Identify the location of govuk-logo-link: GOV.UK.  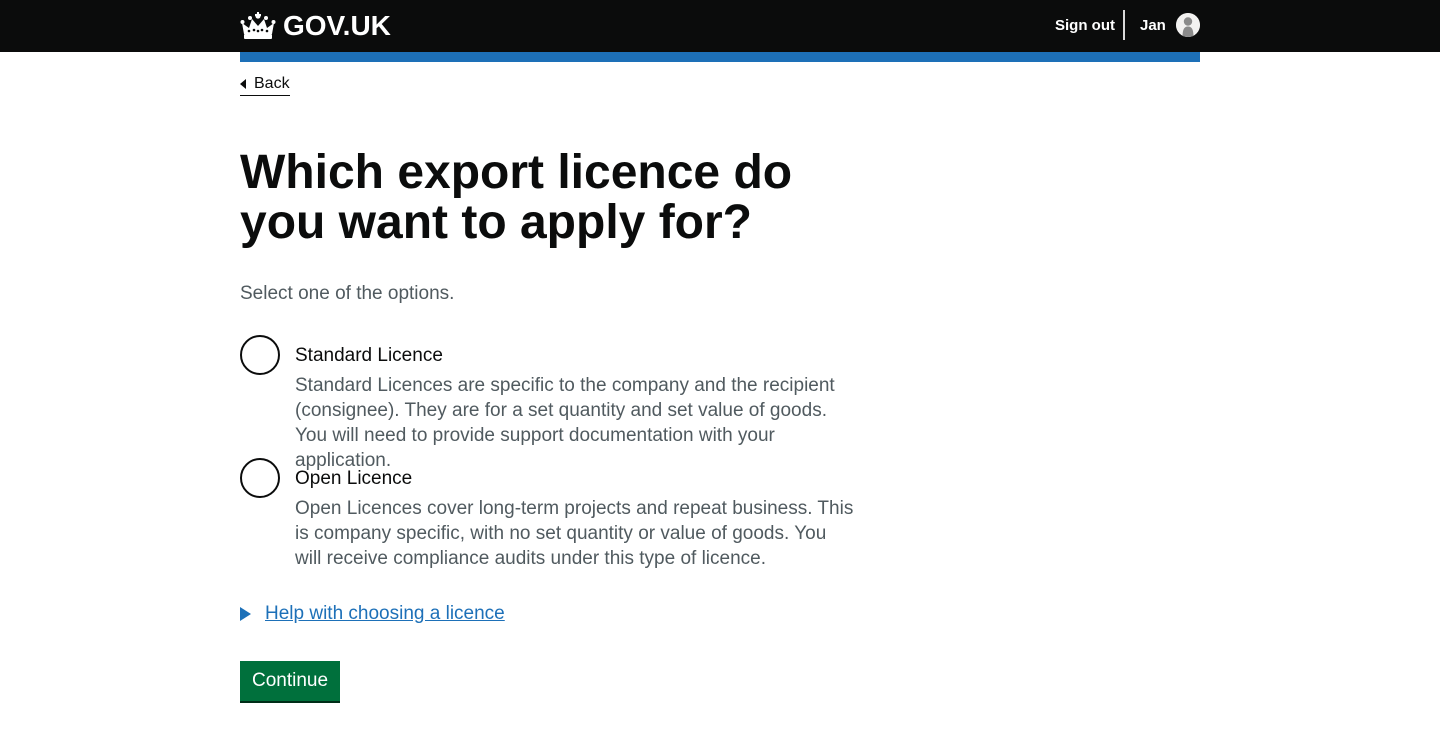
(315, 26).